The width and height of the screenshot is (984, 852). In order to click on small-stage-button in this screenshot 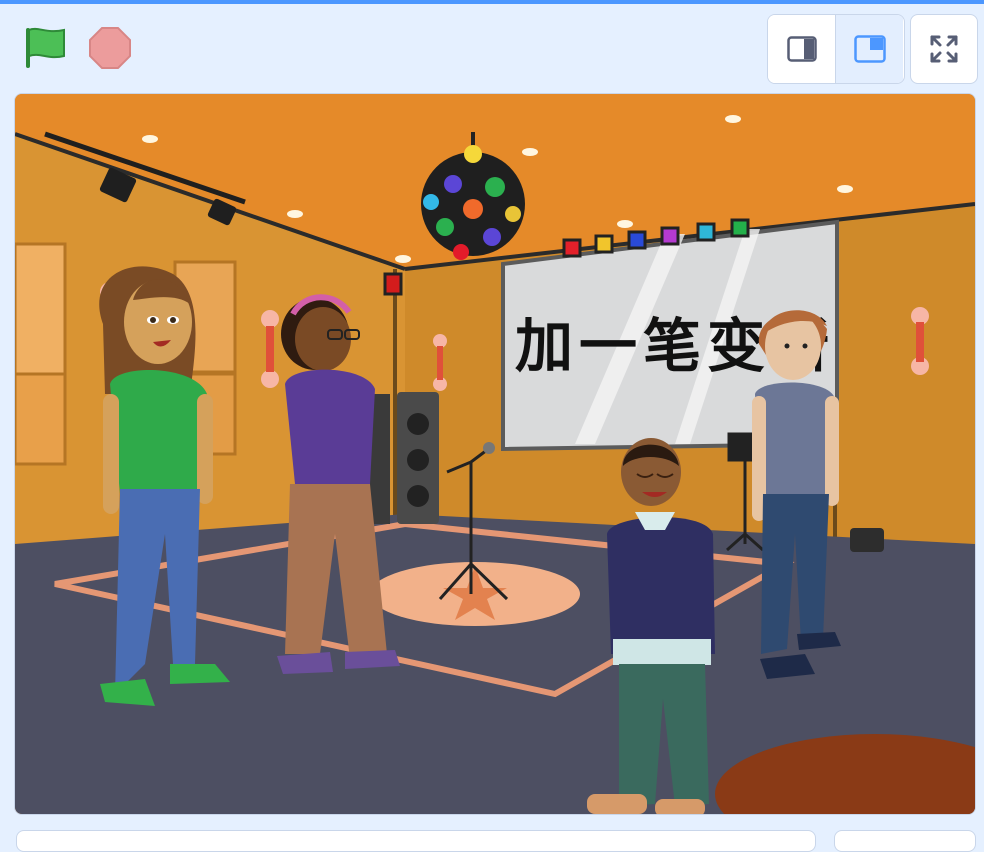, I will do `click(802, 49)`.